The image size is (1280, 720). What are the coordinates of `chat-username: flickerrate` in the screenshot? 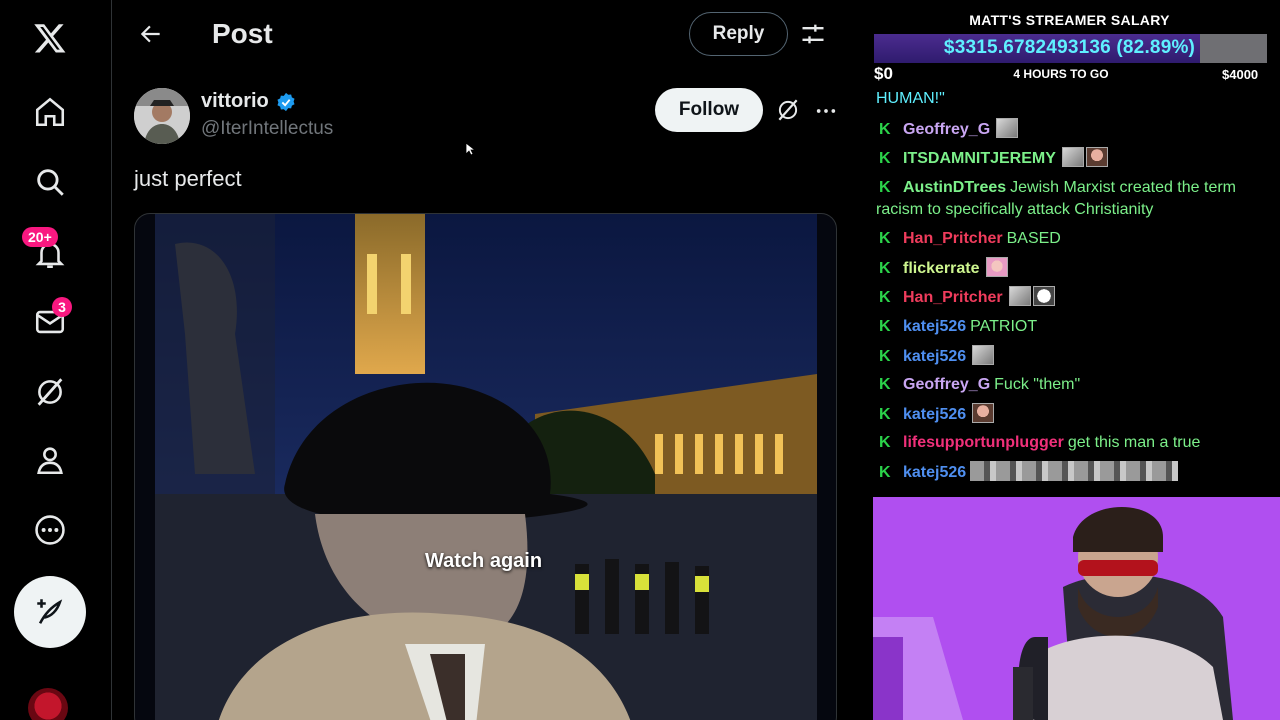 It's located at (941, 268).